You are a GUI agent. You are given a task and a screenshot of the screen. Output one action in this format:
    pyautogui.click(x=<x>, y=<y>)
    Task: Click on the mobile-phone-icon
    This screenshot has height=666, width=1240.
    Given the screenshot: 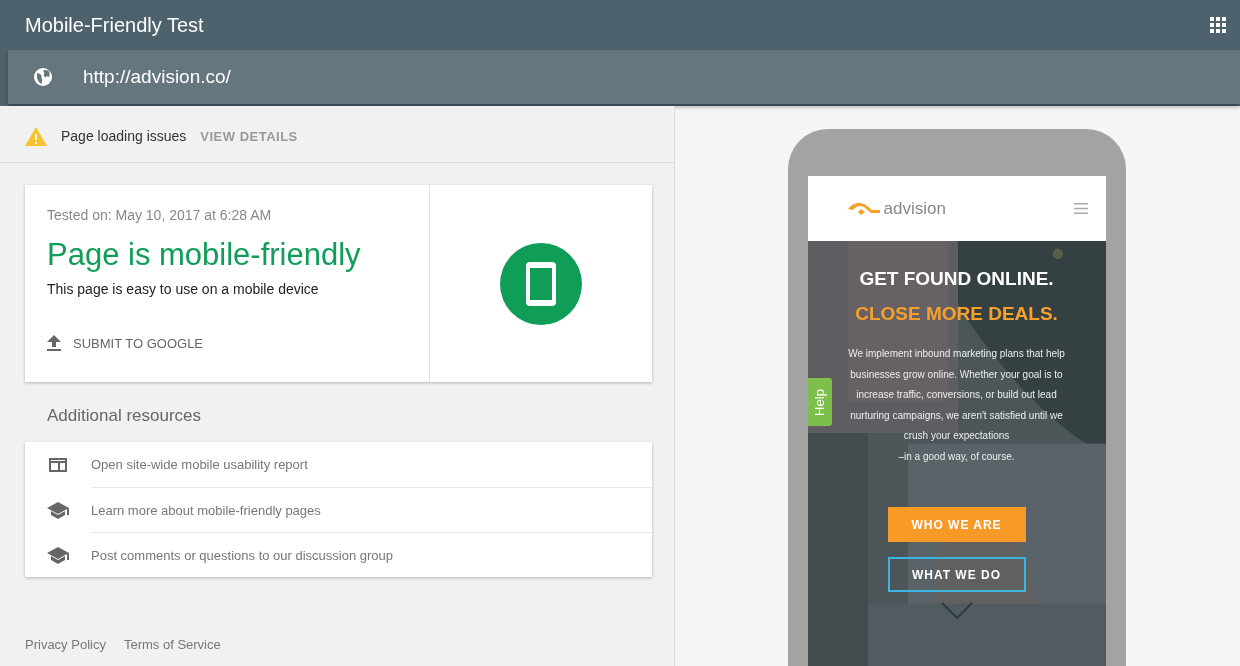 What is the action you would take?
    pyautogui.click(x=541, y=283)
    